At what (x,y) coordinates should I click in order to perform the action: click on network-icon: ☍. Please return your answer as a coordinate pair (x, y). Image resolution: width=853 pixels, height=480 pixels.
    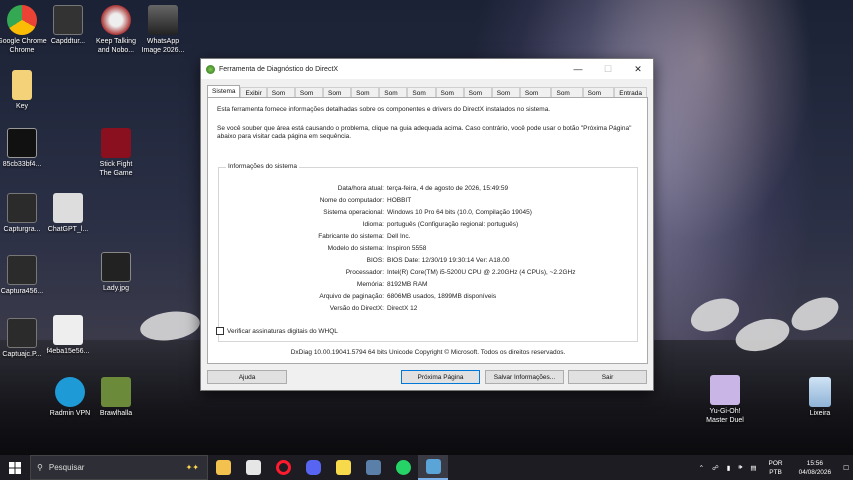
    Looking at the image, I should click on (715, 468).